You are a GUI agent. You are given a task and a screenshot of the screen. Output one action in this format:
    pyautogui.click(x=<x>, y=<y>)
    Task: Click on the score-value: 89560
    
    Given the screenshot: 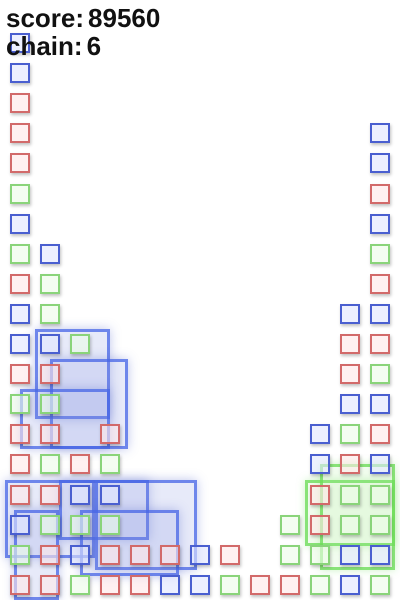 What is the action you would take?
    pyautogui.click(x=124, y=18)
    